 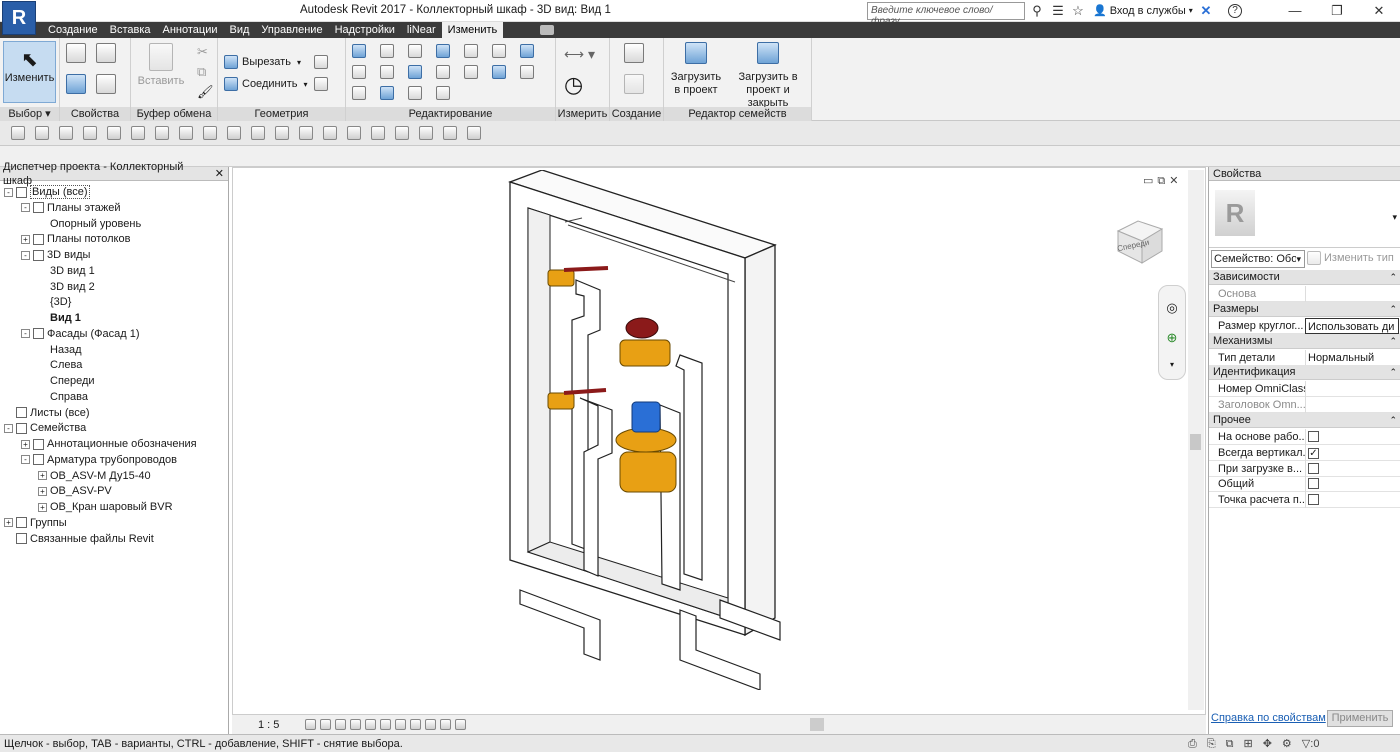 What do you see at coordinates (109, 444) in the screenshot?
I see `tree-item: + Аннотационные обозначения` at bounding box center [109, 444].